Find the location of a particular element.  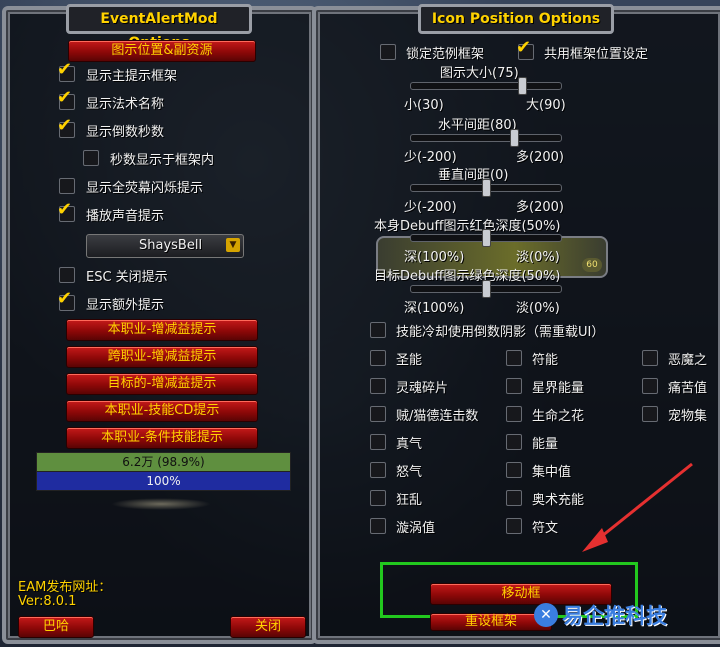

level-badge: 60 is located at coordinates (592, 265).